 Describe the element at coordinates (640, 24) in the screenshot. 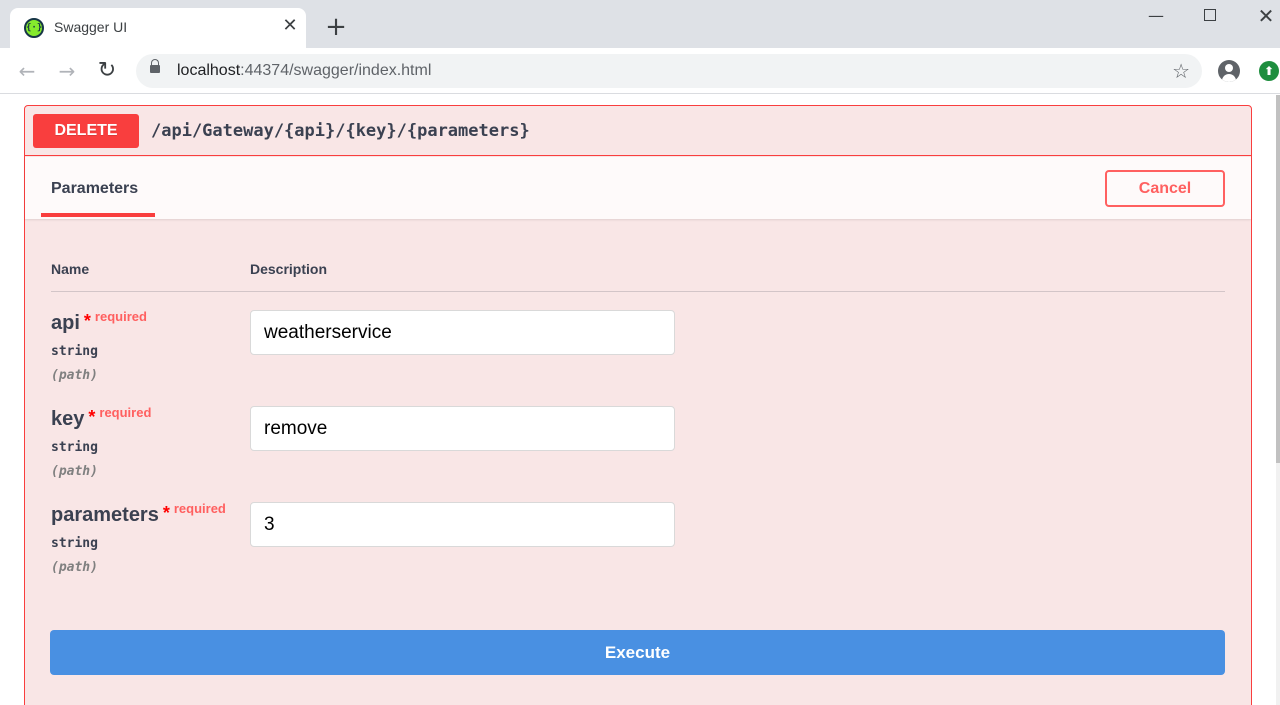

I see `tab-strip: {·} Swagger UI ✕ + — ✕` at that location.